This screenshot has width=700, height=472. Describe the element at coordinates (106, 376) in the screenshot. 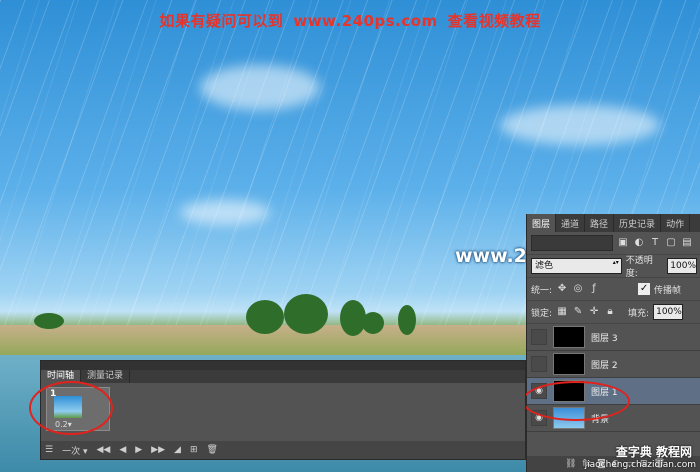

I see `tab-measurement-log: 测量记录` at that location.